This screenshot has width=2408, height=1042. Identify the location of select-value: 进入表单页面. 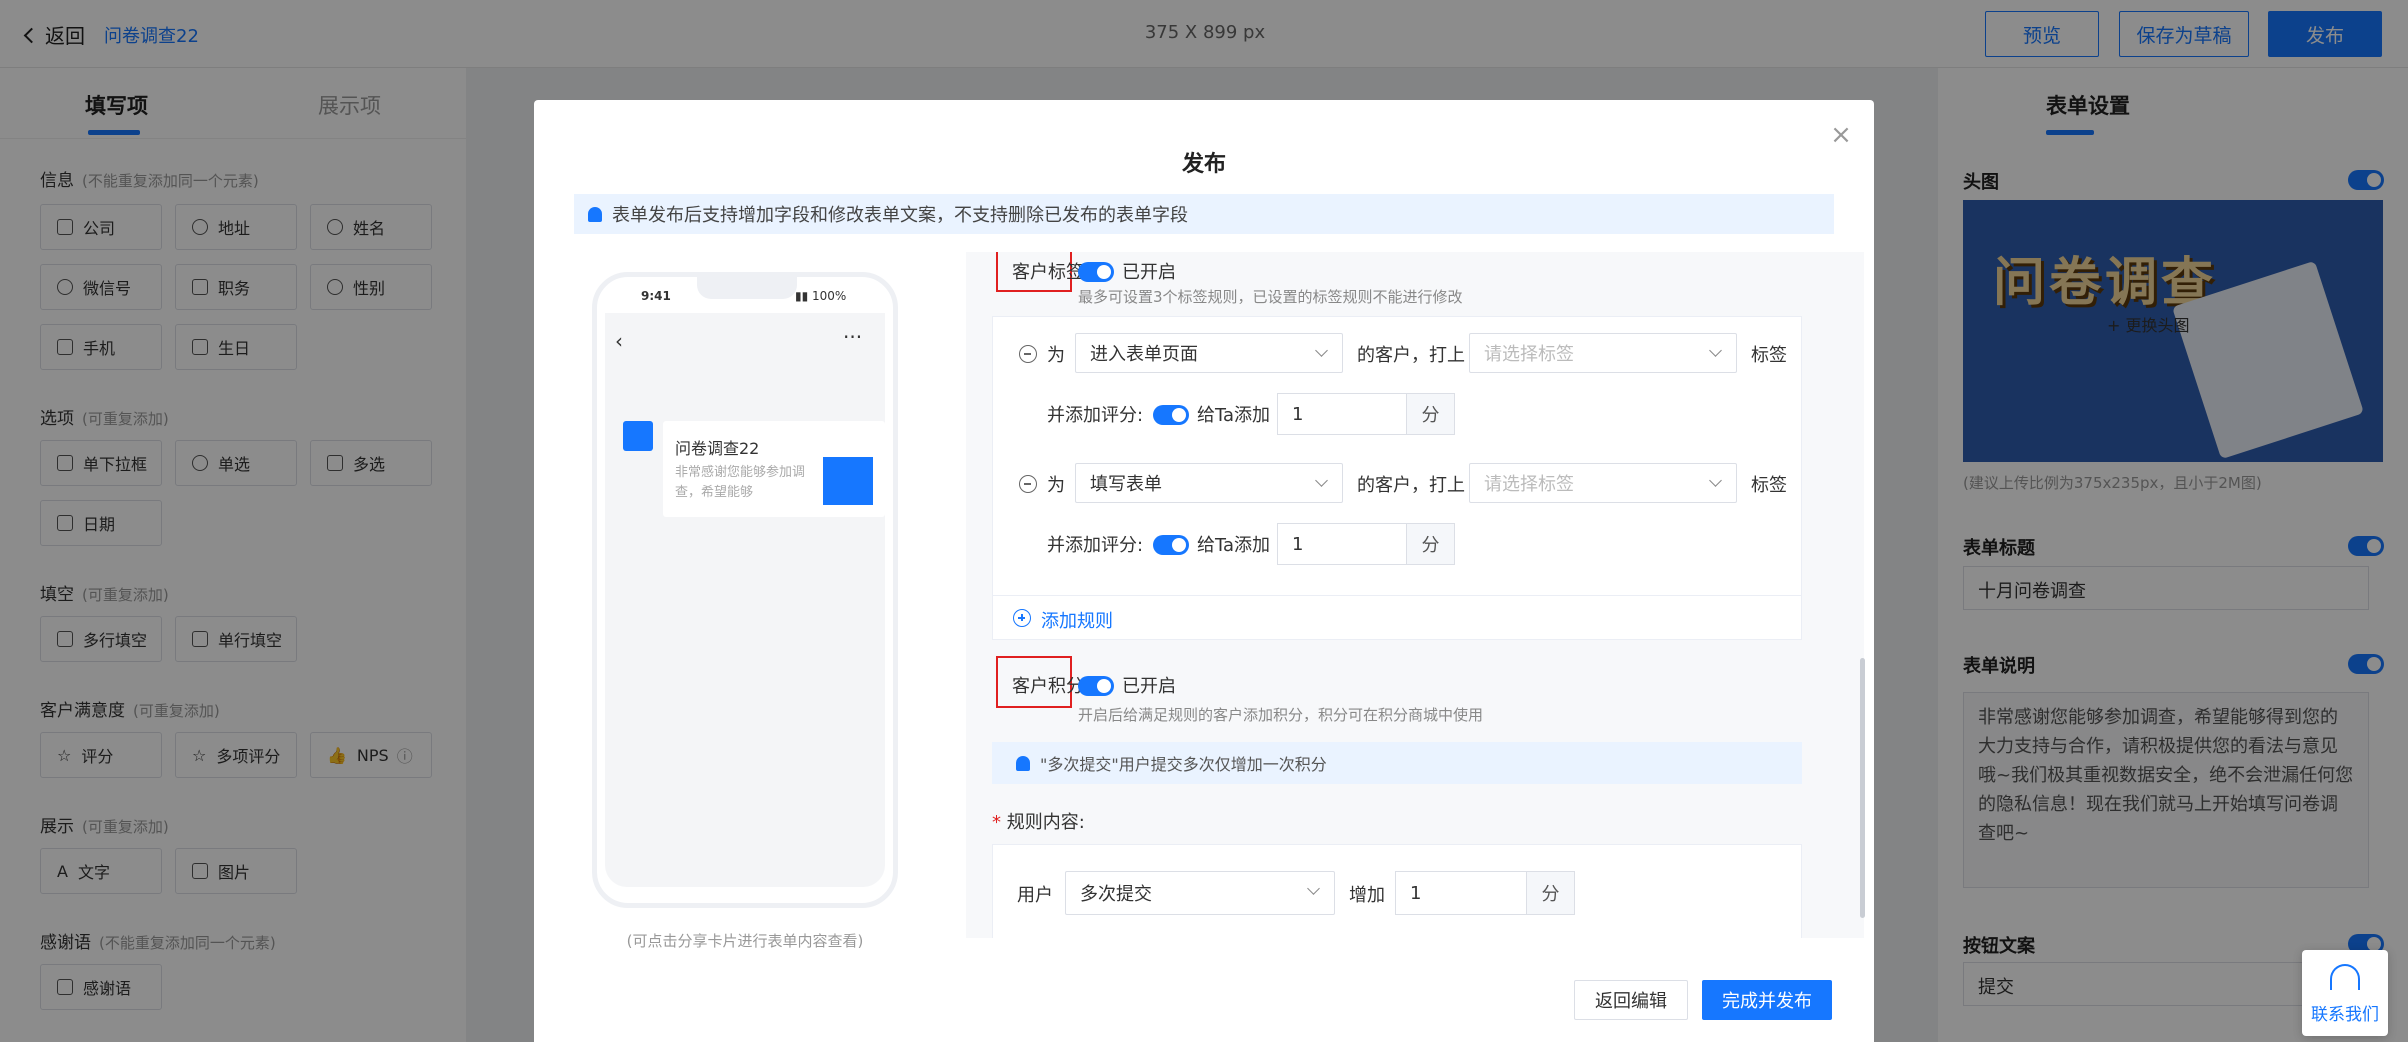
(1144, 354).